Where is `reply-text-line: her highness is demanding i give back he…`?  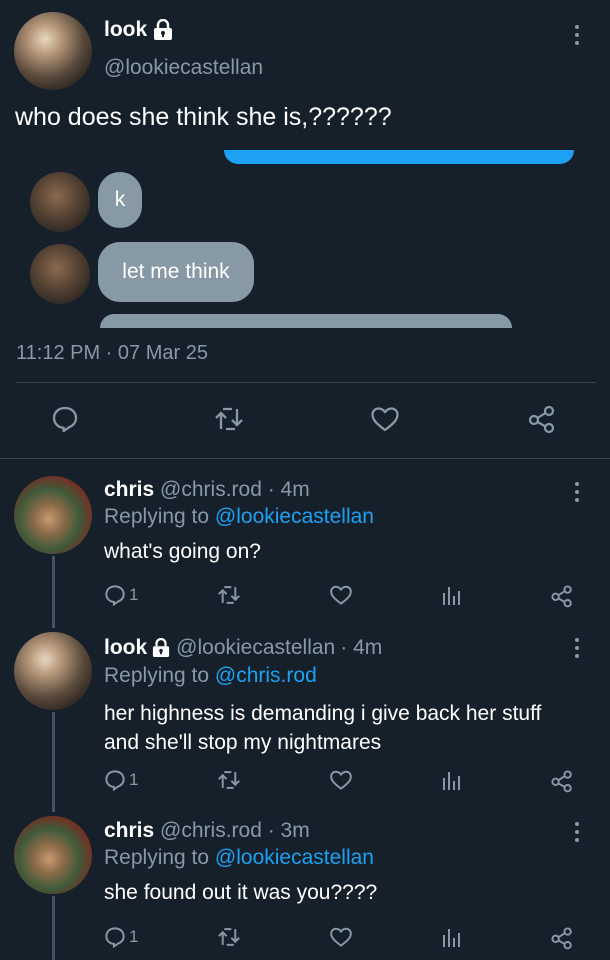
reply-text-line: her highness is demanding i give back he… is located at coordinates (323, 713).